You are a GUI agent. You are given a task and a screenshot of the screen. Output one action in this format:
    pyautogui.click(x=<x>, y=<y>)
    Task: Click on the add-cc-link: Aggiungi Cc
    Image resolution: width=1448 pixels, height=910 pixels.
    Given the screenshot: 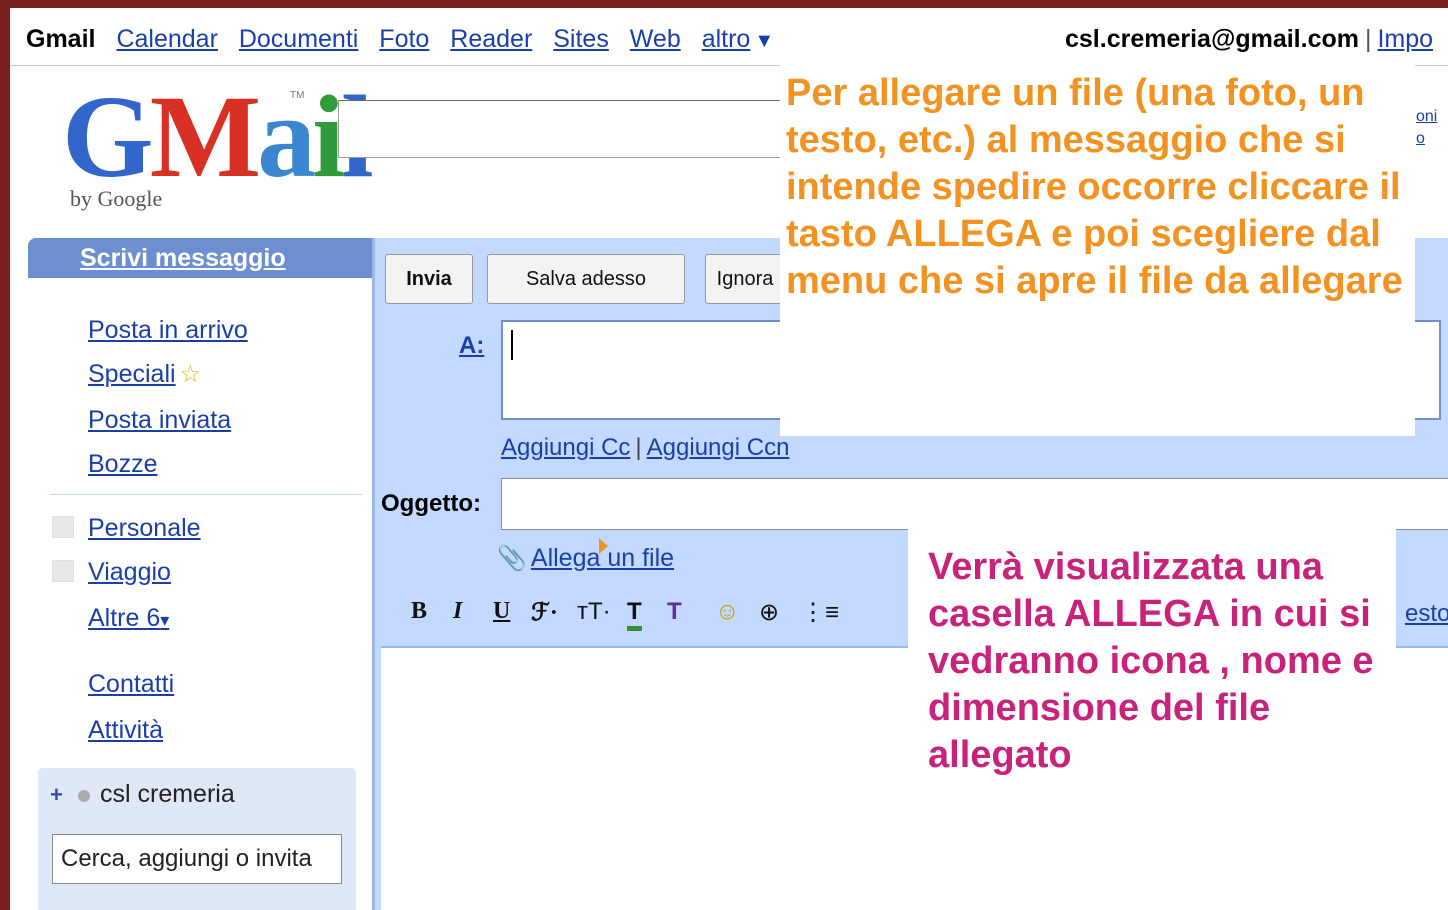 What is the action you would take?
    pyautogui.click(x=565, y=447)
    